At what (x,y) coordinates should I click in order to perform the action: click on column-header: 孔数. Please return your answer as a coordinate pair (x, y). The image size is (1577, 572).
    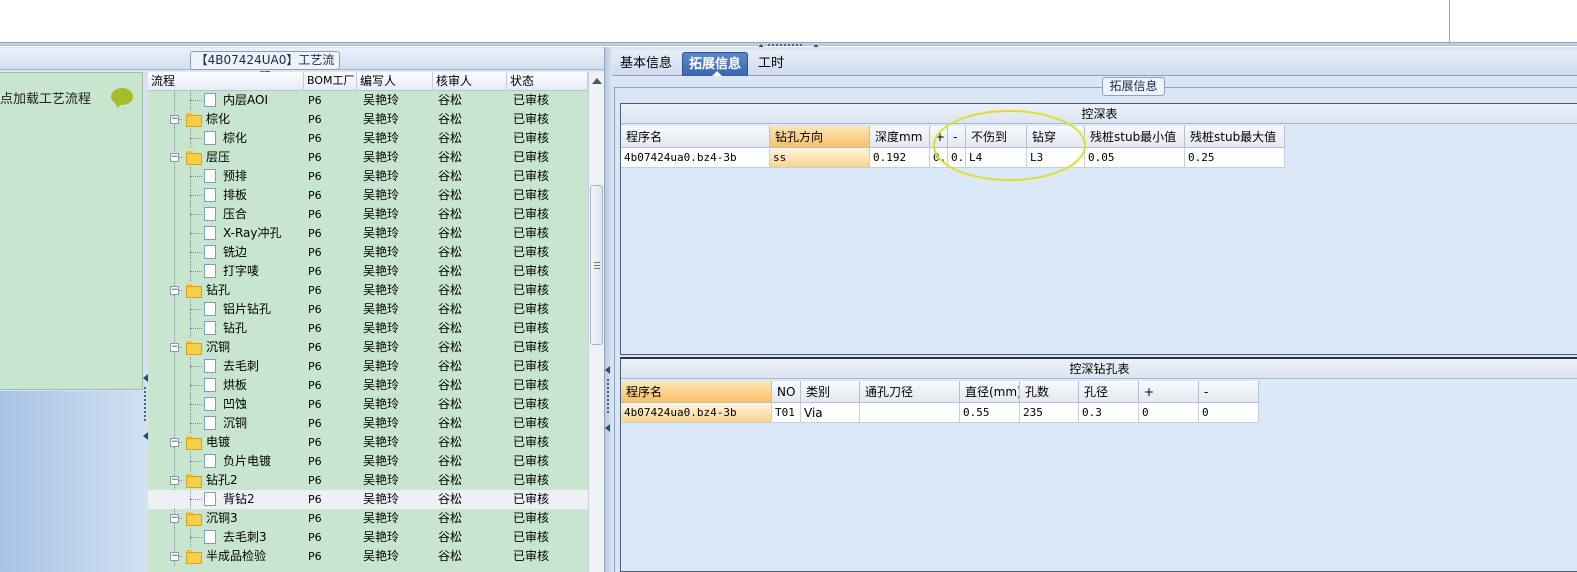
    Looking at the image, I should click on (1049, 392).